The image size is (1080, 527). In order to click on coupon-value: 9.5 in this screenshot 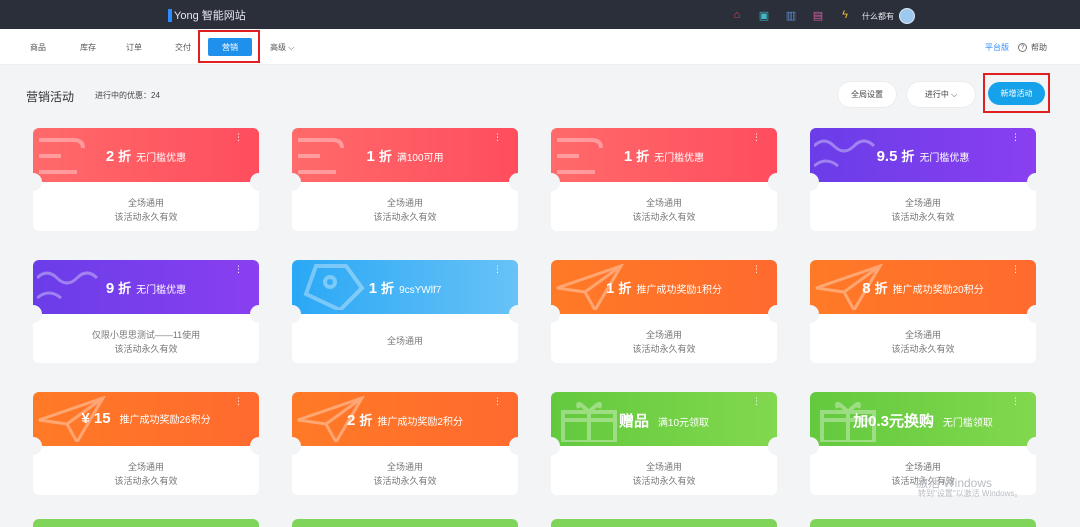, I will do `click(887, 156)`.